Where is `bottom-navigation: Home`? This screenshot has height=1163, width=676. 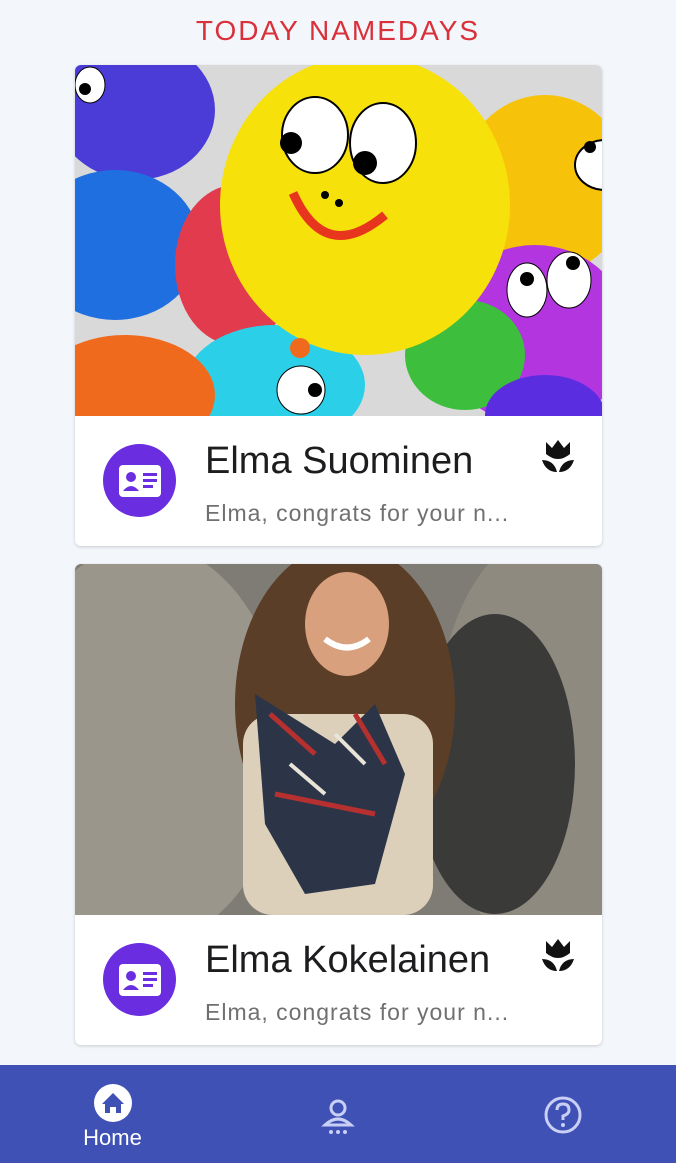 bottom-navigation: Home is located at coordinates (338, 1114).